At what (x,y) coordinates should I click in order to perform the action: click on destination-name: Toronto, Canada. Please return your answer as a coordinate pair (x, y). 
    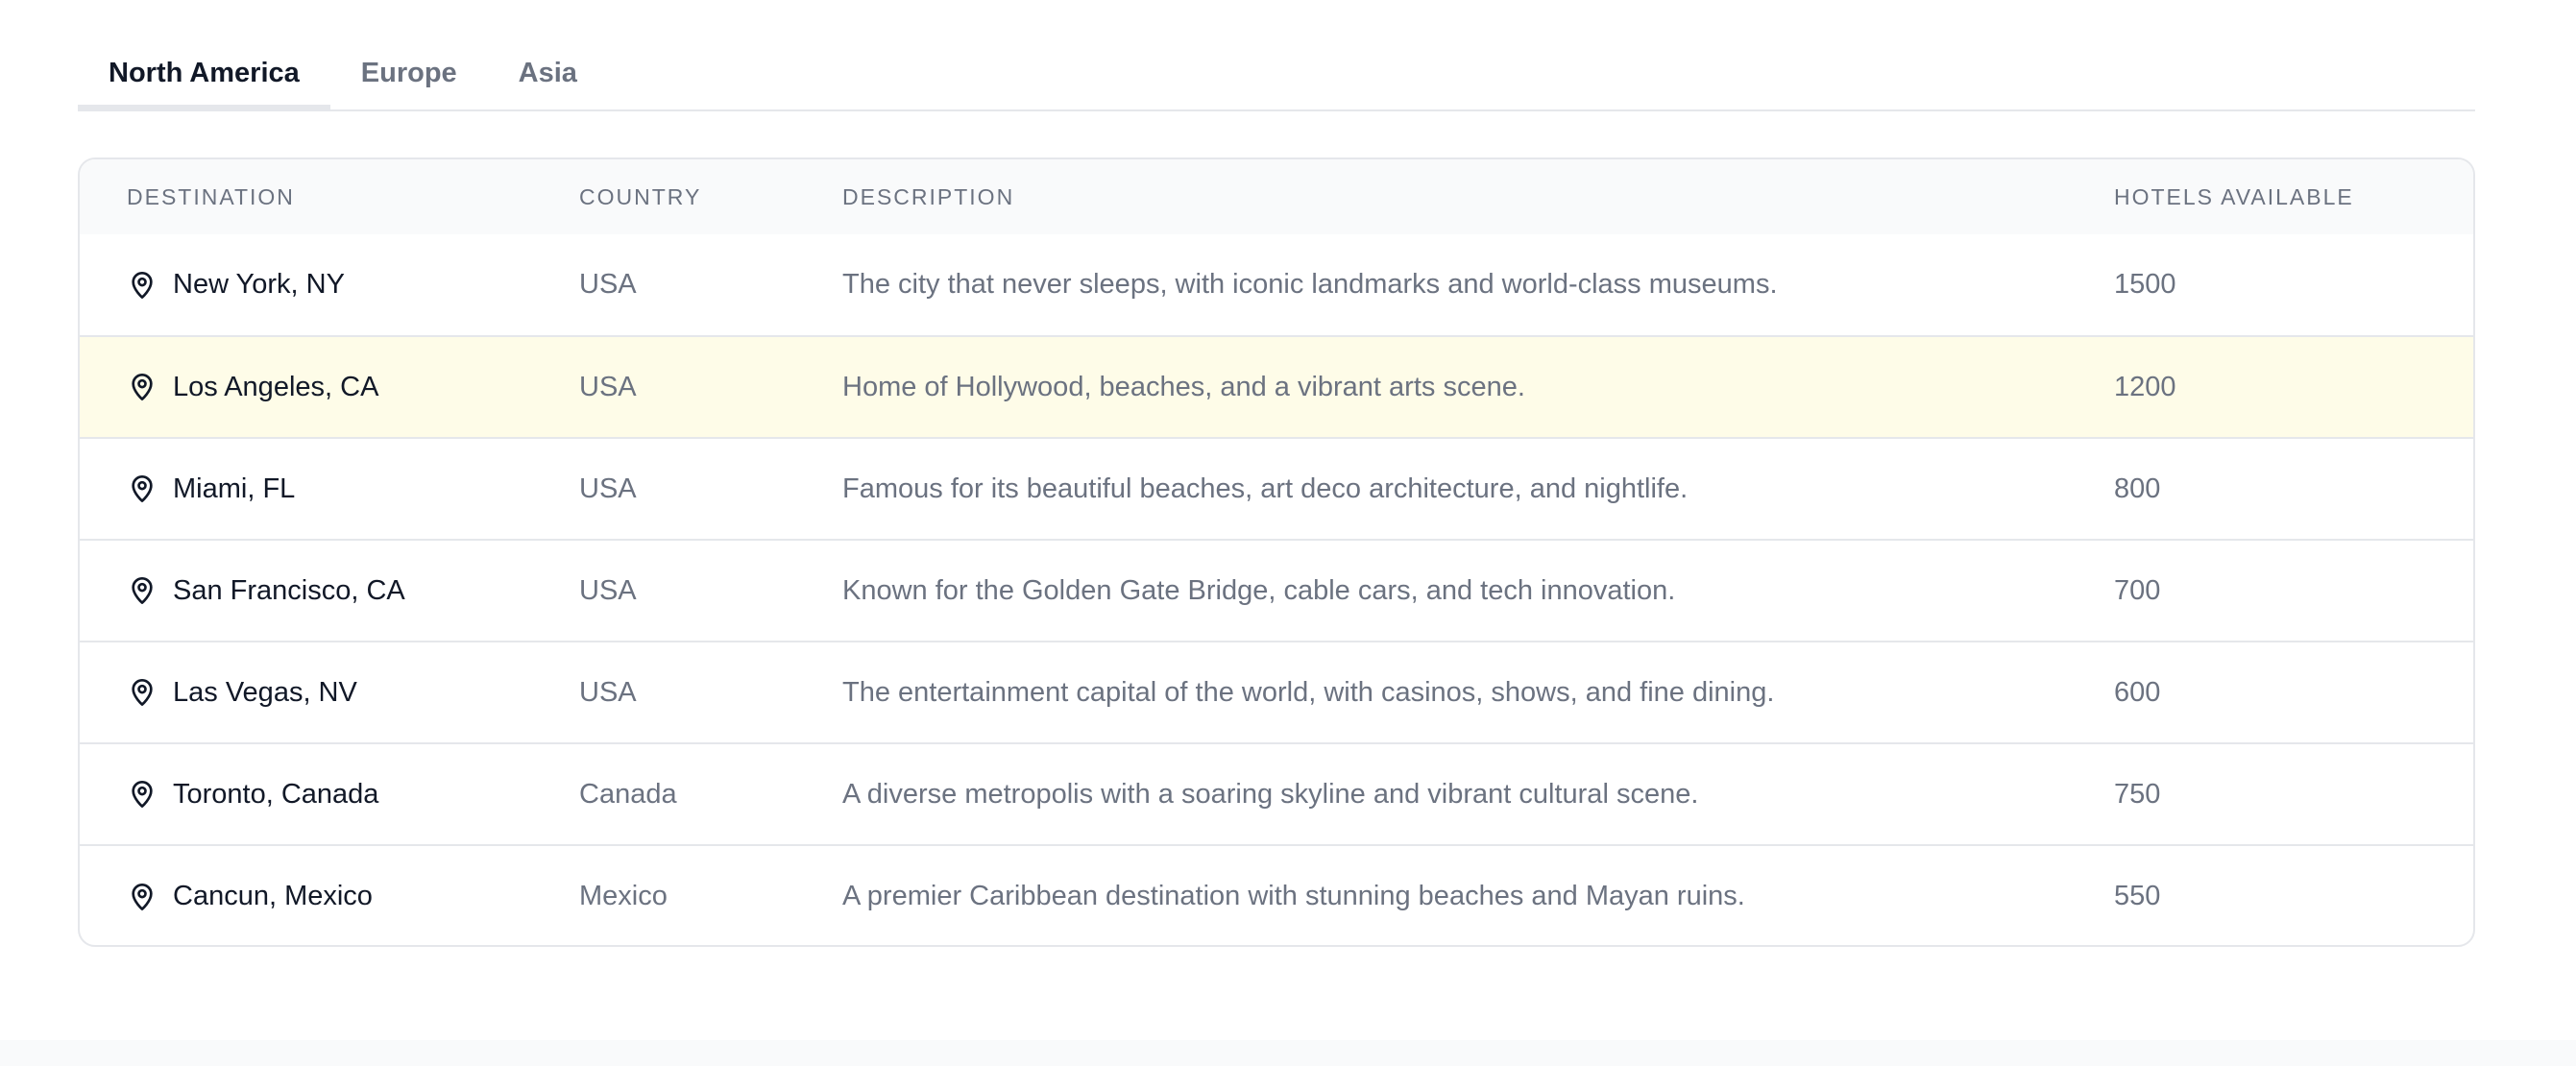
    Looking at the image, I should click on (276, 794).